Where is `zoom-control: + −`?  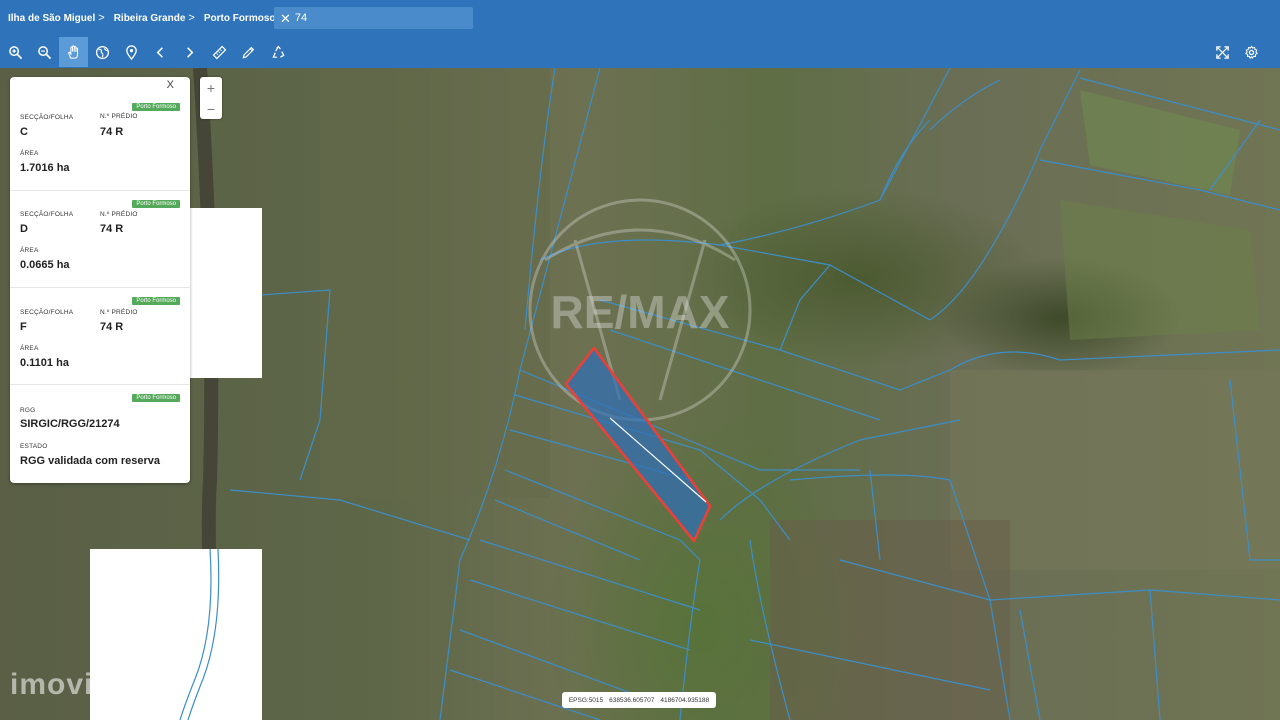
zoom-control: + − is located at coordinates (211, 98).